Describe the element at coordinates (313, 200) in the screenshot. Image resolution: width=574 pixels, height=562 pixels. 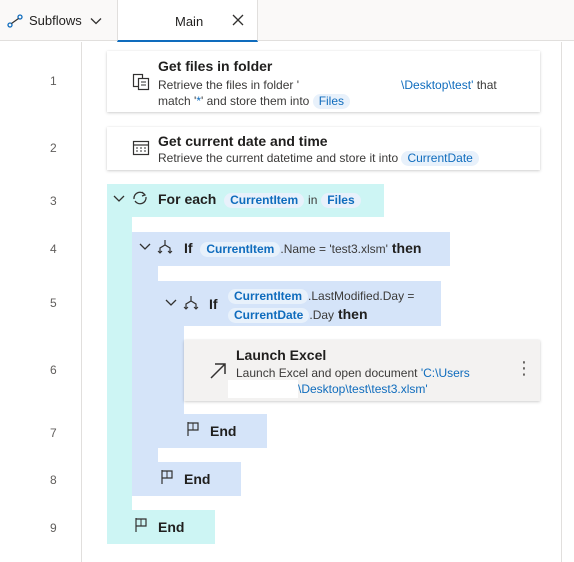
I see `keyword-in: in` at that location.